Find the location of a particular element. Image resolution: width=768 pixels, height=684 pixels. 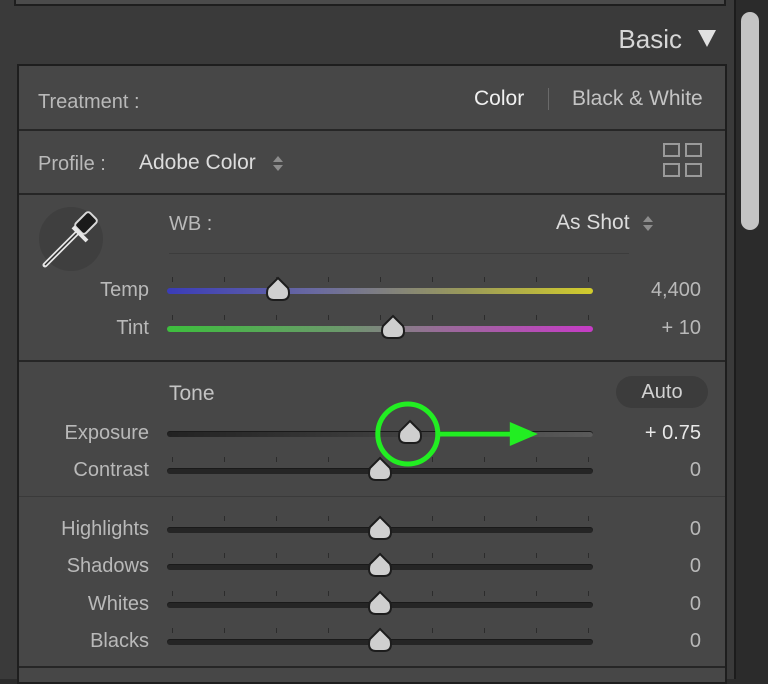

wb-underline is located at coordinates (399, 253).